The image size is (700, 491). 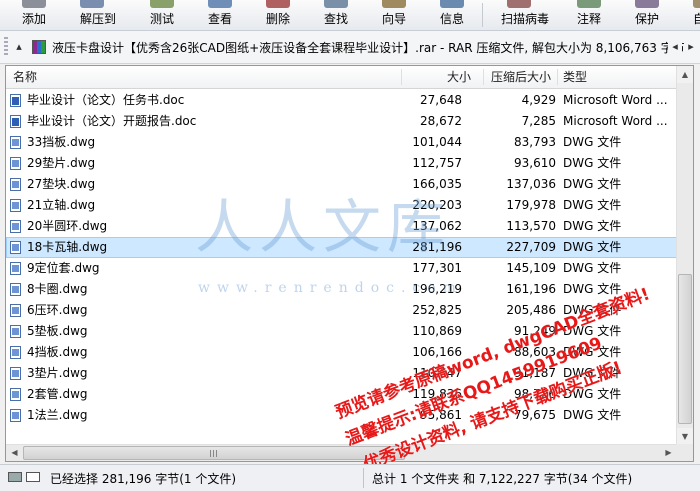 What do you see at coordinates (690, 15) in the screenshot?
I see `toolbar-button-11: 自解压` at bounding box center [690, 15].